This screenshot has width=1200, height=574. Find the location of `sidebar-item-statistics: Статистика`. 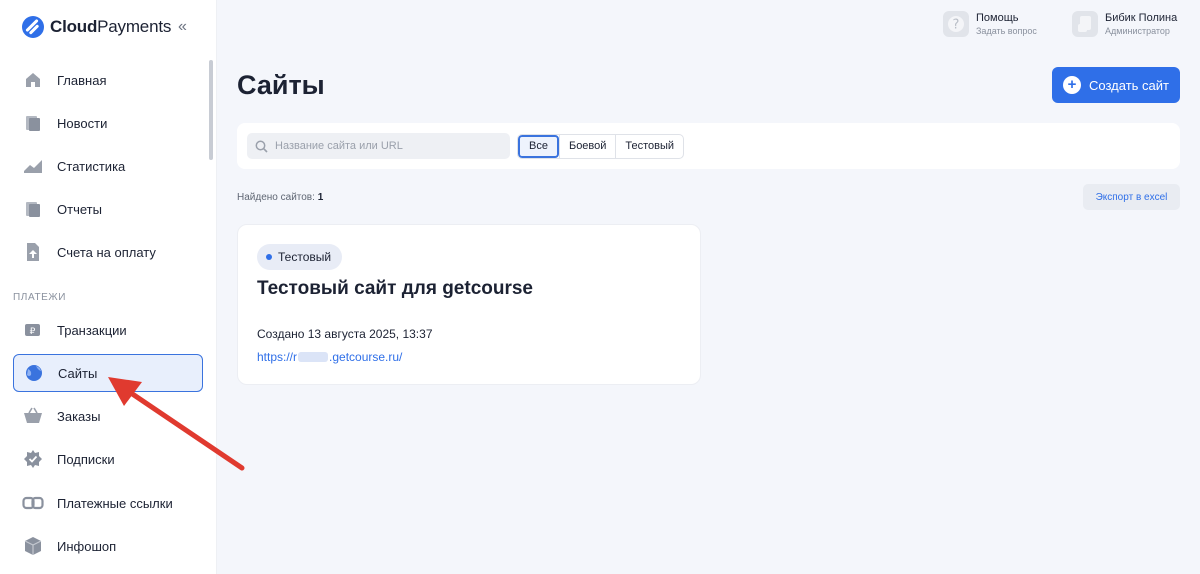

sidebar-item-statistics: Статистика is located at coordinates (108, 166).